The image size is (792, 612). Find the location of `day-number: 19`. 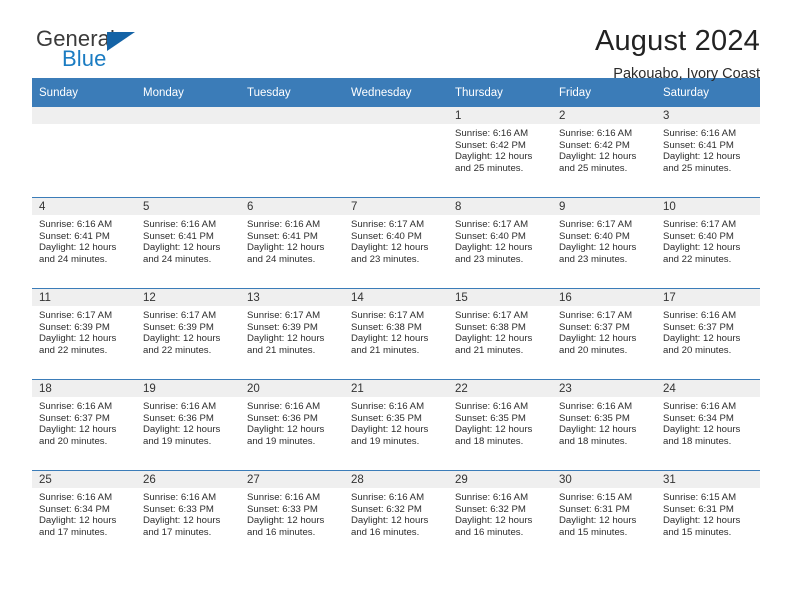

day-number: 19 is located at coordinates (188, 388).